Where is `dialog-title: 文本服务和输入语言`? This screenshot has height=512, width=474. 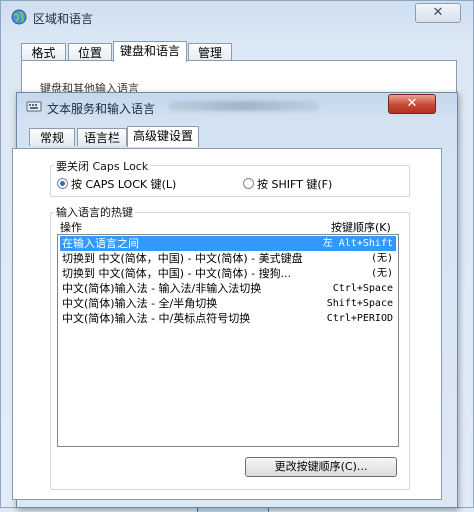
dialog-title: 文本服务和输入语言 is located at coordinates (101, 109).